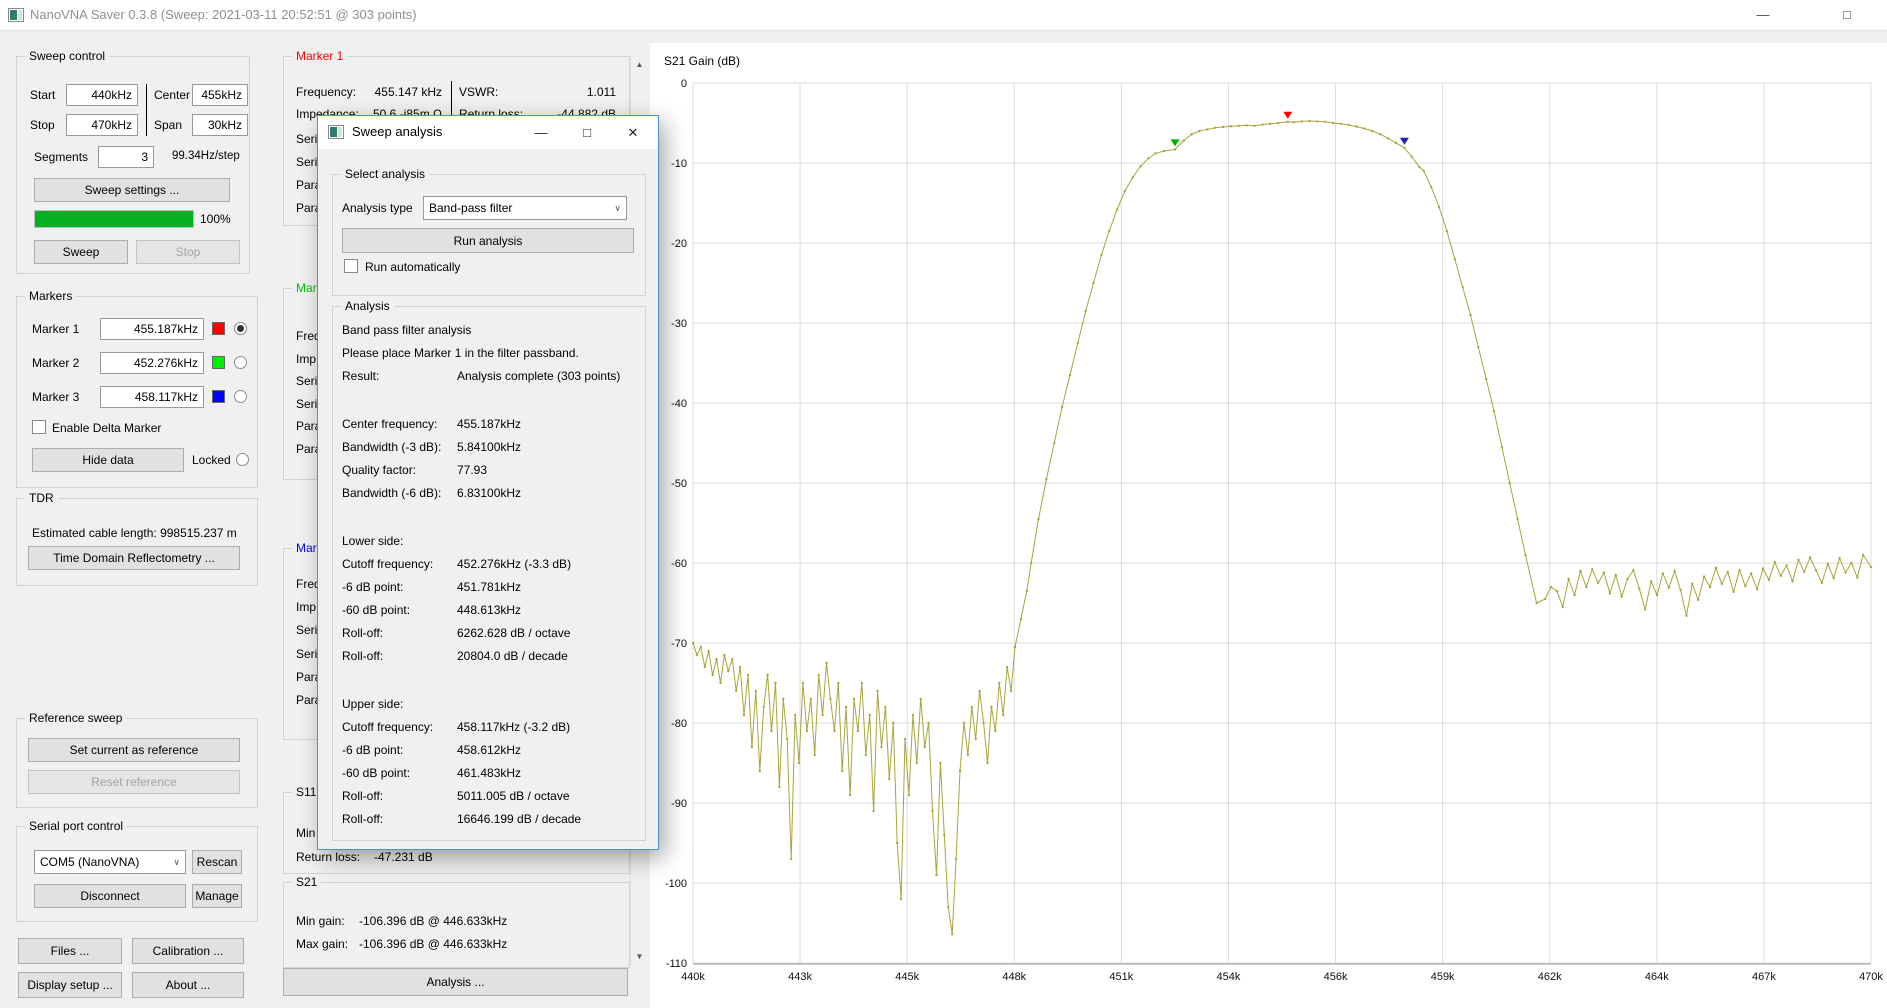 Image resolution: width=1887 pixels, height=1008 pixels. I want to click on tdr-group: TDR, so click(137, 538).